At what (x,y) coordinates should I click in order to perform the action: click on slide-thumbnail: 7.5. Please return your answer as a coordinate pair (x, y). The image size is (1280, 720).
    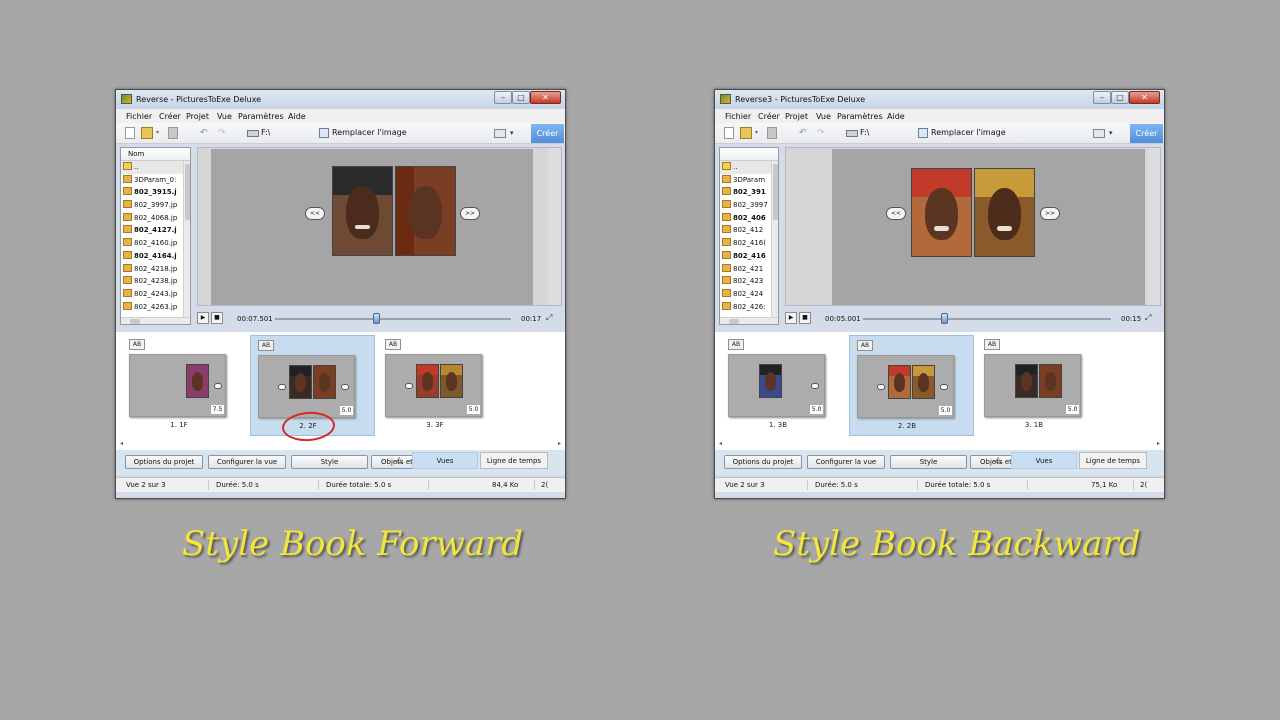
    Looking at the image, I should click on (177, 385).